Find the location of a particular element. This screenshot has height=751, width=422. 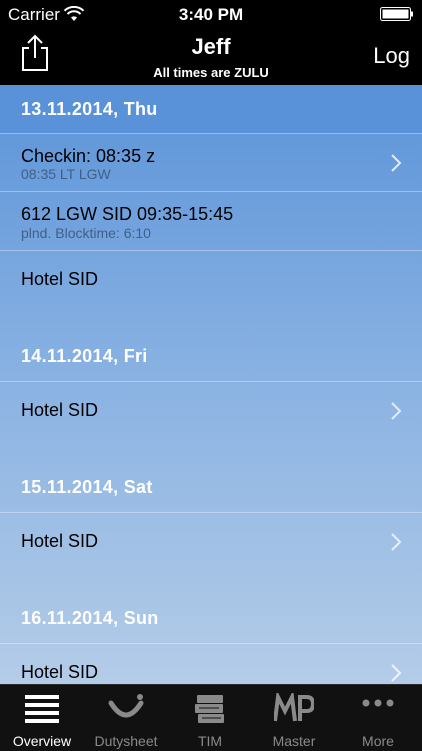

day-header: 13.11.2014, Thu is located at coordinates (211, 109).